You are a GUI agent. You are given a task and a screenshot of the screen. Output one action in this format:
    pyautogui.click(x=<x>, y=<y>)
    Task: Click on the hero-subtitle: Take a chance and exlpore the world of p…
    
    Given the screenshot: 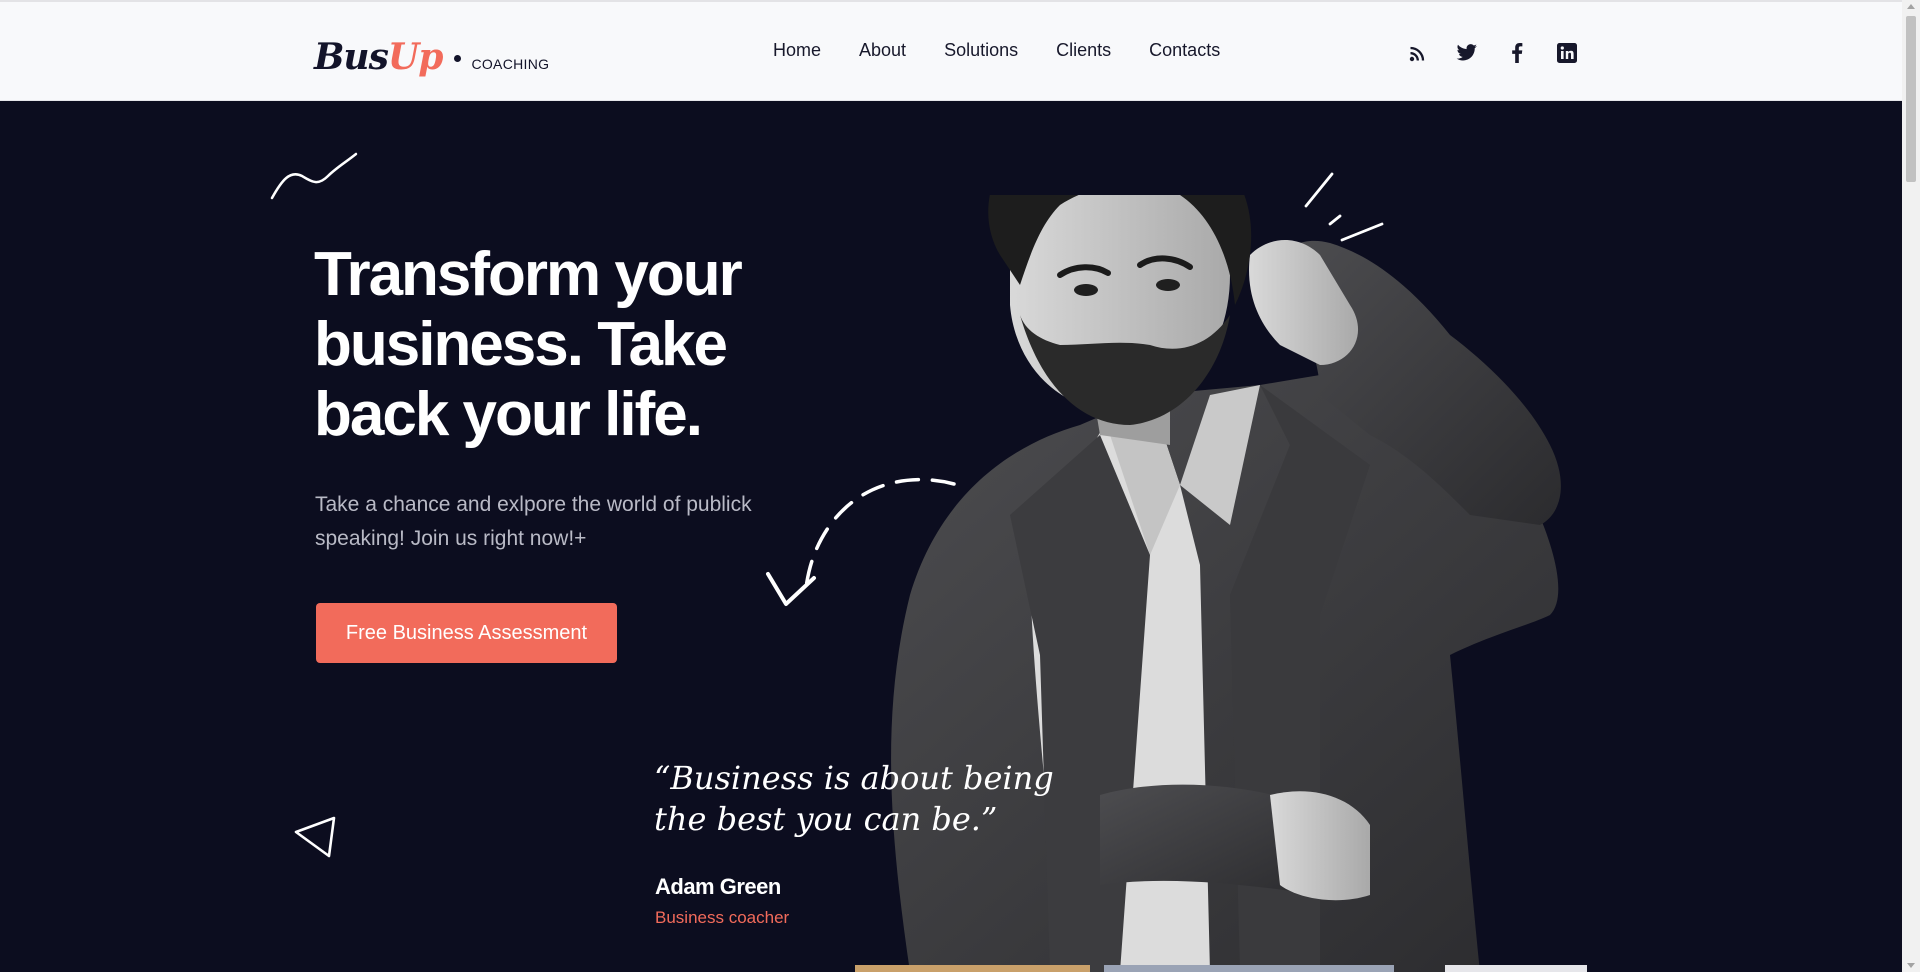 What is the action you would take?
    pyautogui.click(x=533, y=521)
    